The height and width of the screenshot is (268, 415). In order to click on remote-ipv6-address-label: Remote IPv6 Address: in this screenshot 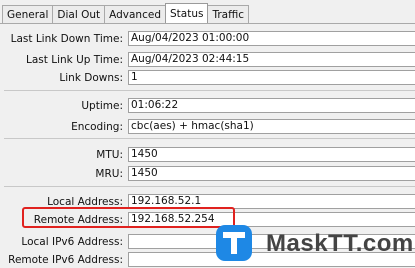, I will do `click(65, 260)`.